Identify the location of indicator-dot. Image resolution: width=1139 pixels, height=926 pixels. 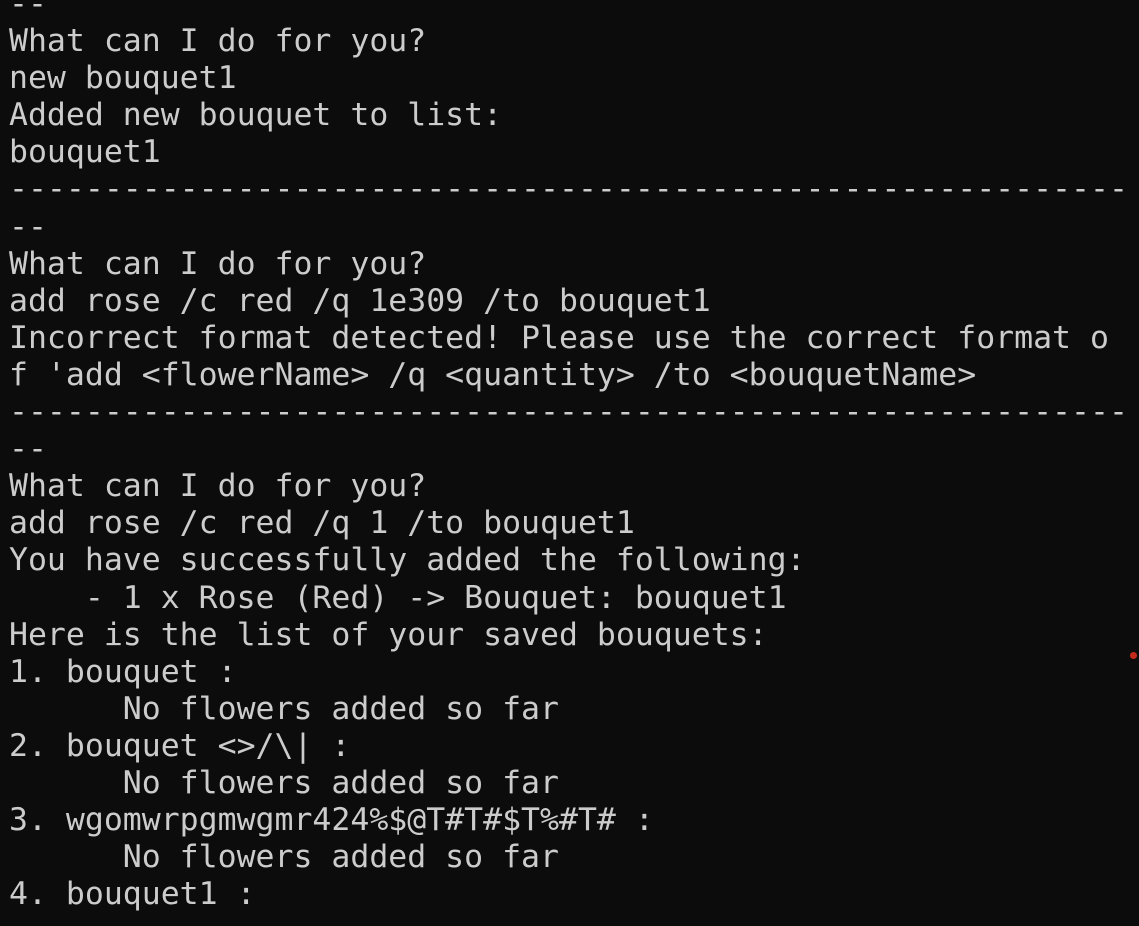
(1133, 655).